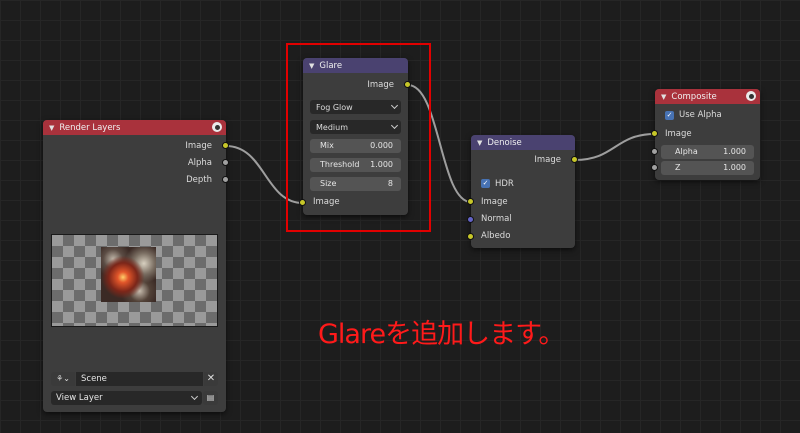 This screenshot has height=433, width=800. What do you see at coordinates (79, 398) in the screenshot?
I see `view-layer-label: View Layer` at bounding box center [79, 398].